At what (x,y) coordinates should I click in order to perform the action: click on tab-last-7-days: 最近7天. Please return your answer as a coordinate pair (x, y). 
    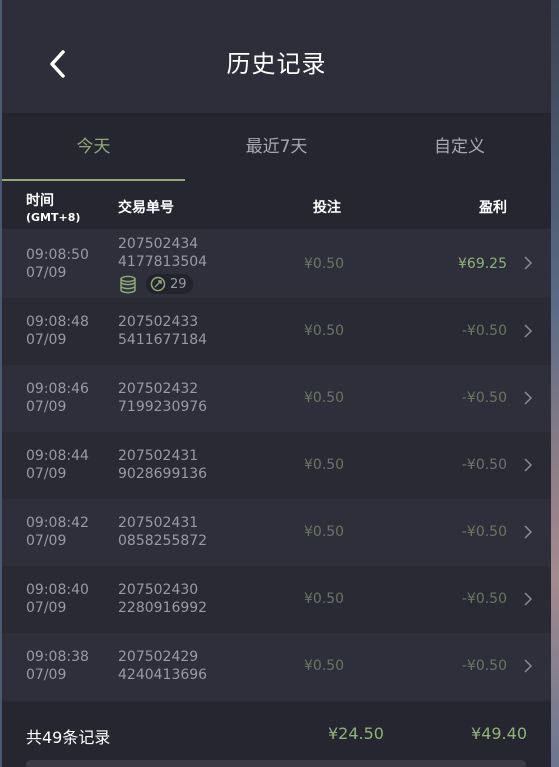
    Looking at the image, I should click on (276, 147).